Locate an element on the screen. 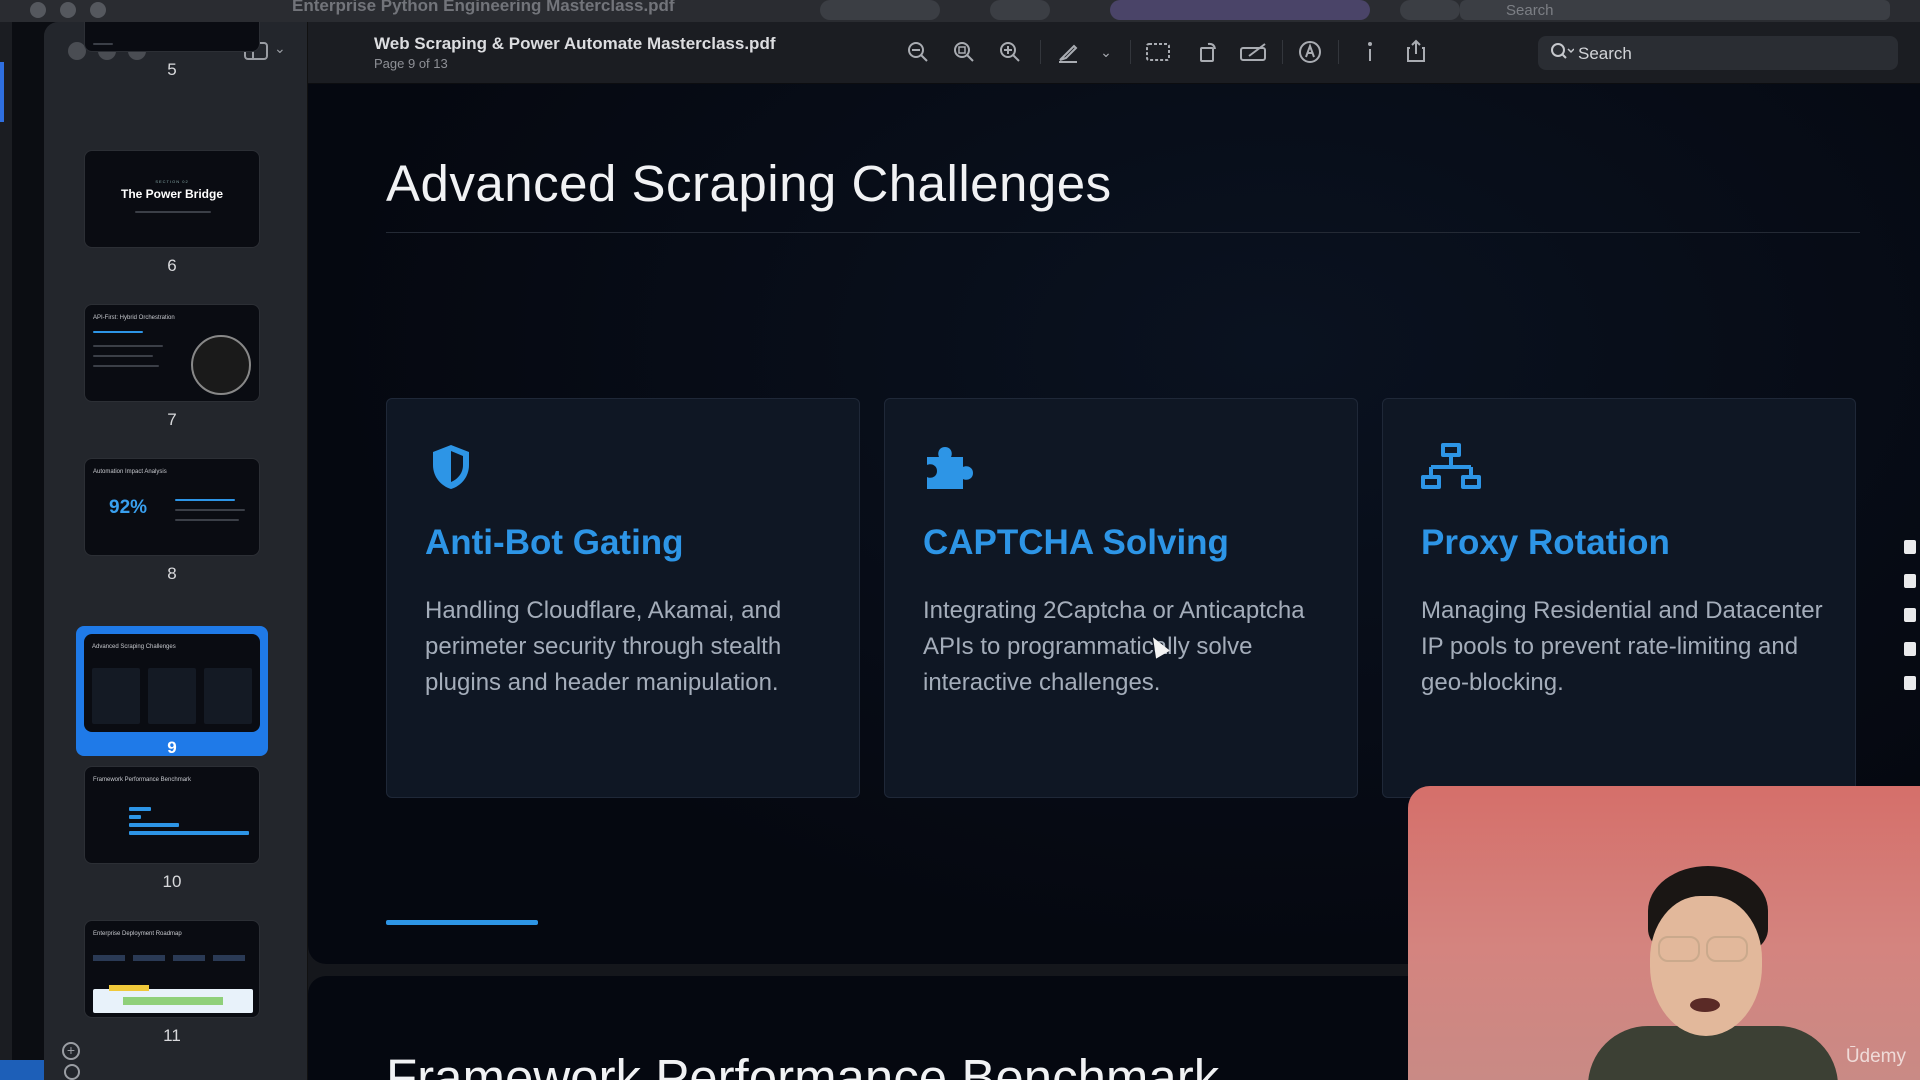 The width and height of the screenshot is (1920, 1080). desktop-left-edge is located at coordinates (6, 551).